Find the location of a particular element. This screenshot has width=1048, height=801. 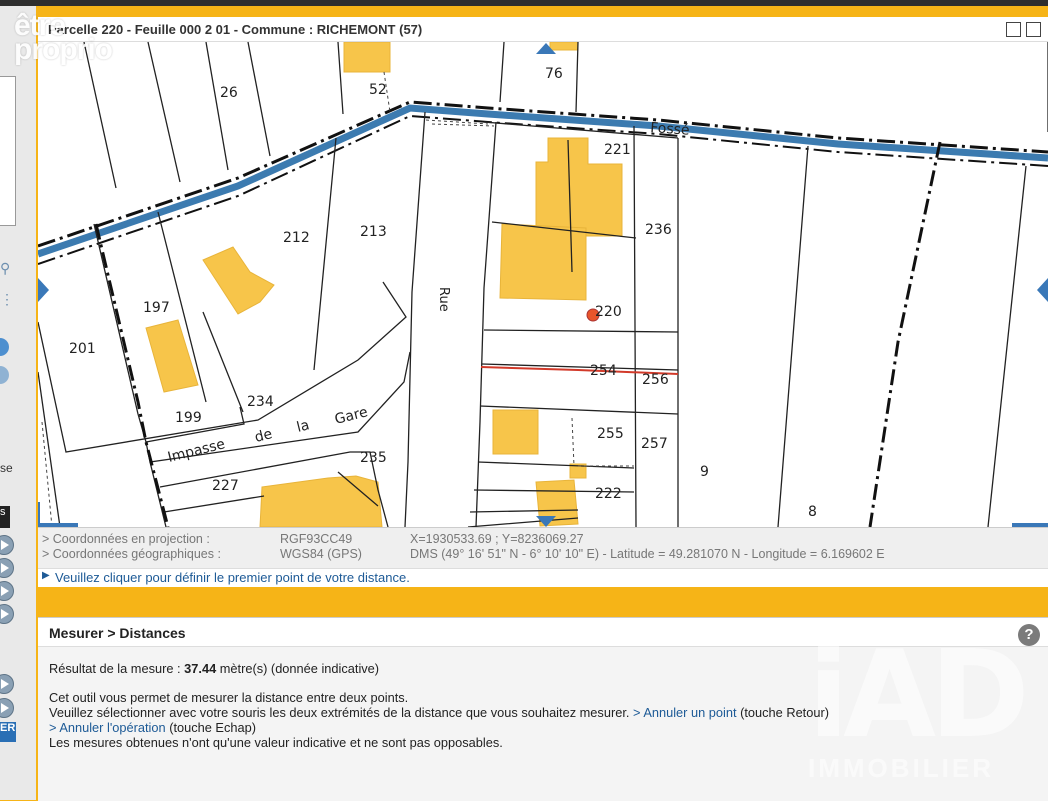

triangle-right-icon: ▶ is located at coordinates (46, 575).